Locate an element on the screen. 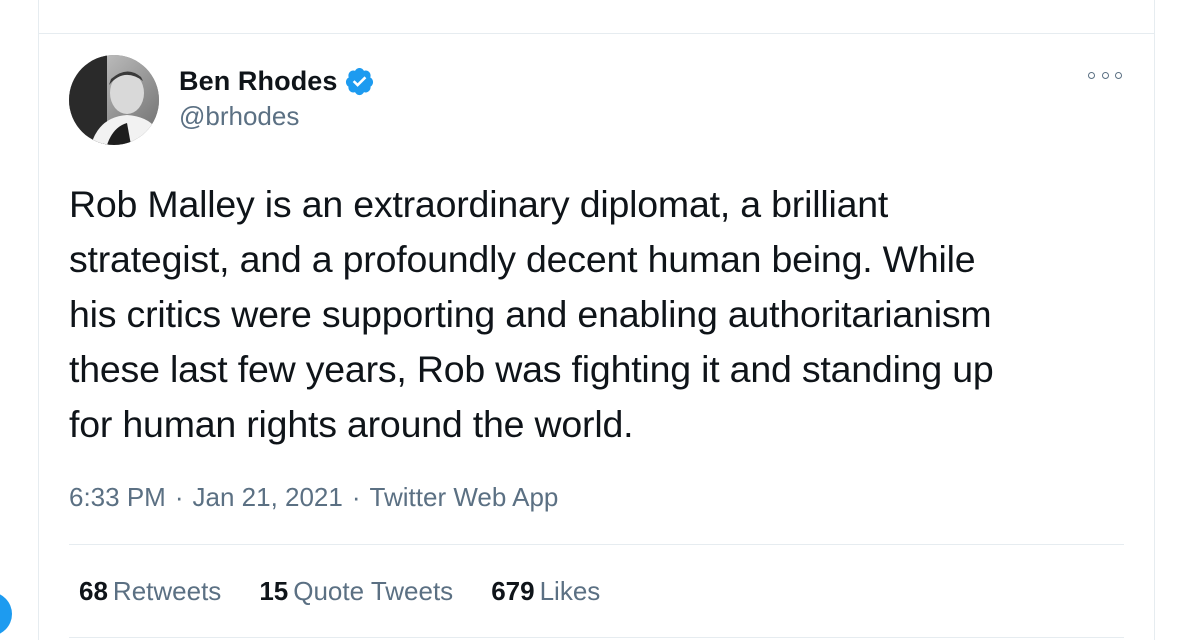 The image size is (1200, 640). avatar is located at coordinates (114, 100).